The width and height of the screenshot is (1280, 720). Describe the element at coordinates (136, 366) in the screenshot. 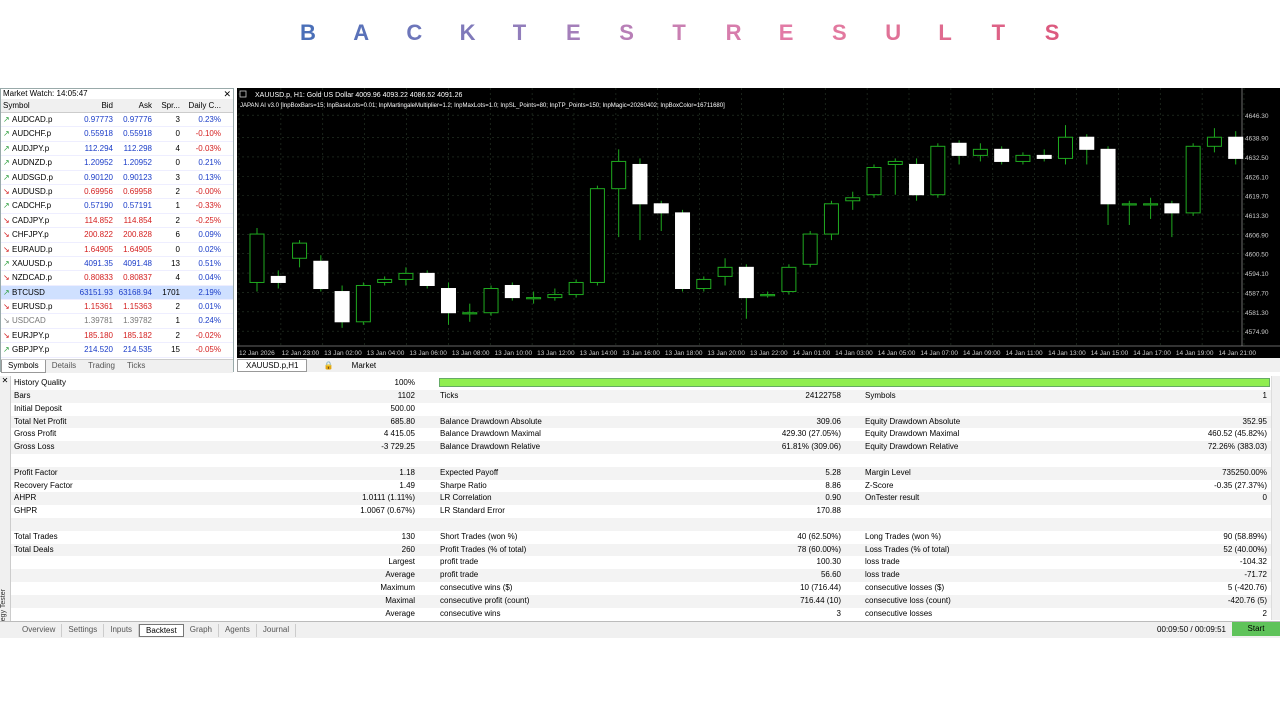

I see `tab-ticks: Ticks` at that location.